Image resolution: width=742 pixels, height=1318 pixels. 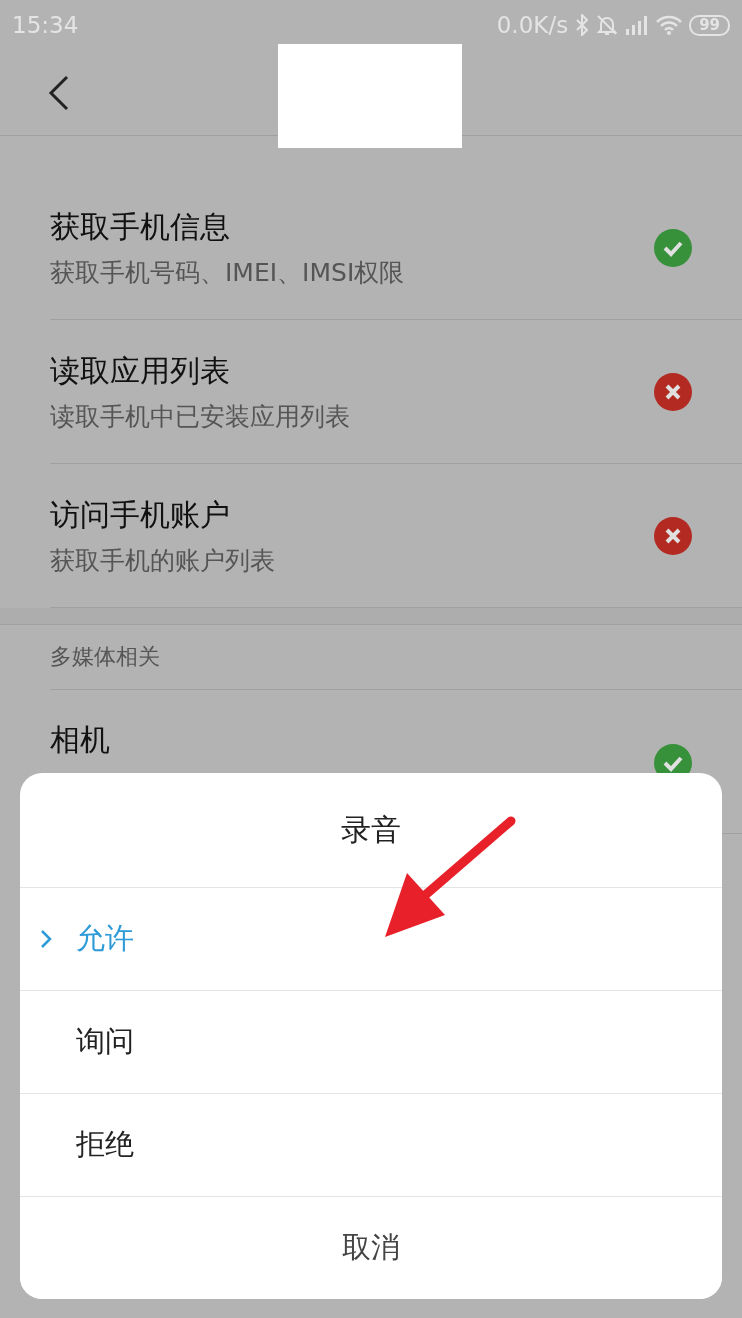 What do you see at coordinates (163, 560) in the screenshot?
I see `permission-description: 获取手机的账户列表` at bounding box center [163, 560].